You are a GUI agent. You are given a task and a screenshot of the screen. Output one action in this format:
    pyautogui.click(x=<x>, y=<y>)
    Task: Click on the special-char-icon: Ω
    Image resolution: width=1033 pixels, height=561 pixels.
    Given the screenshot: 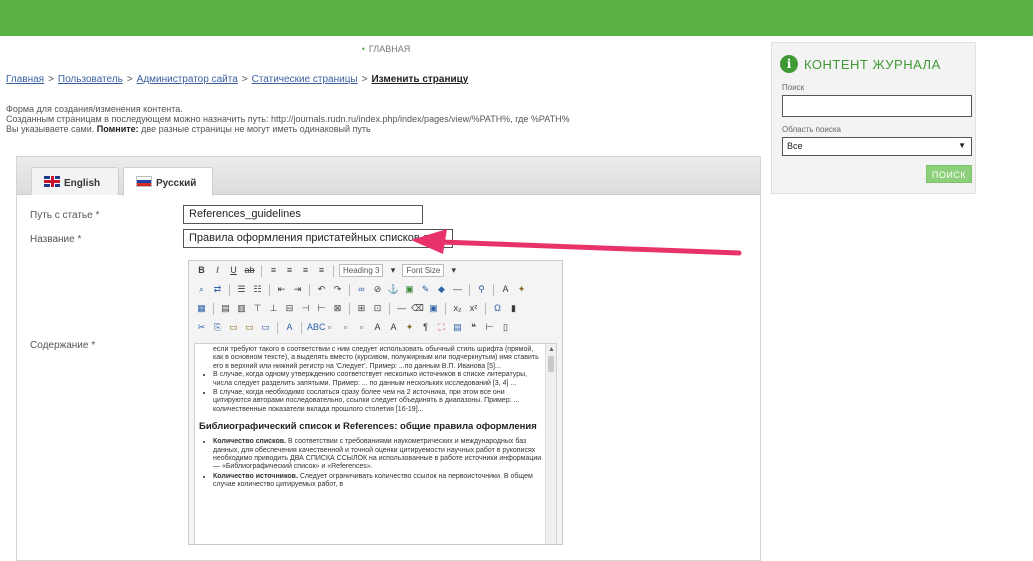 What is the action you would take?
    pyautogui.click(x=497, y=308)
    